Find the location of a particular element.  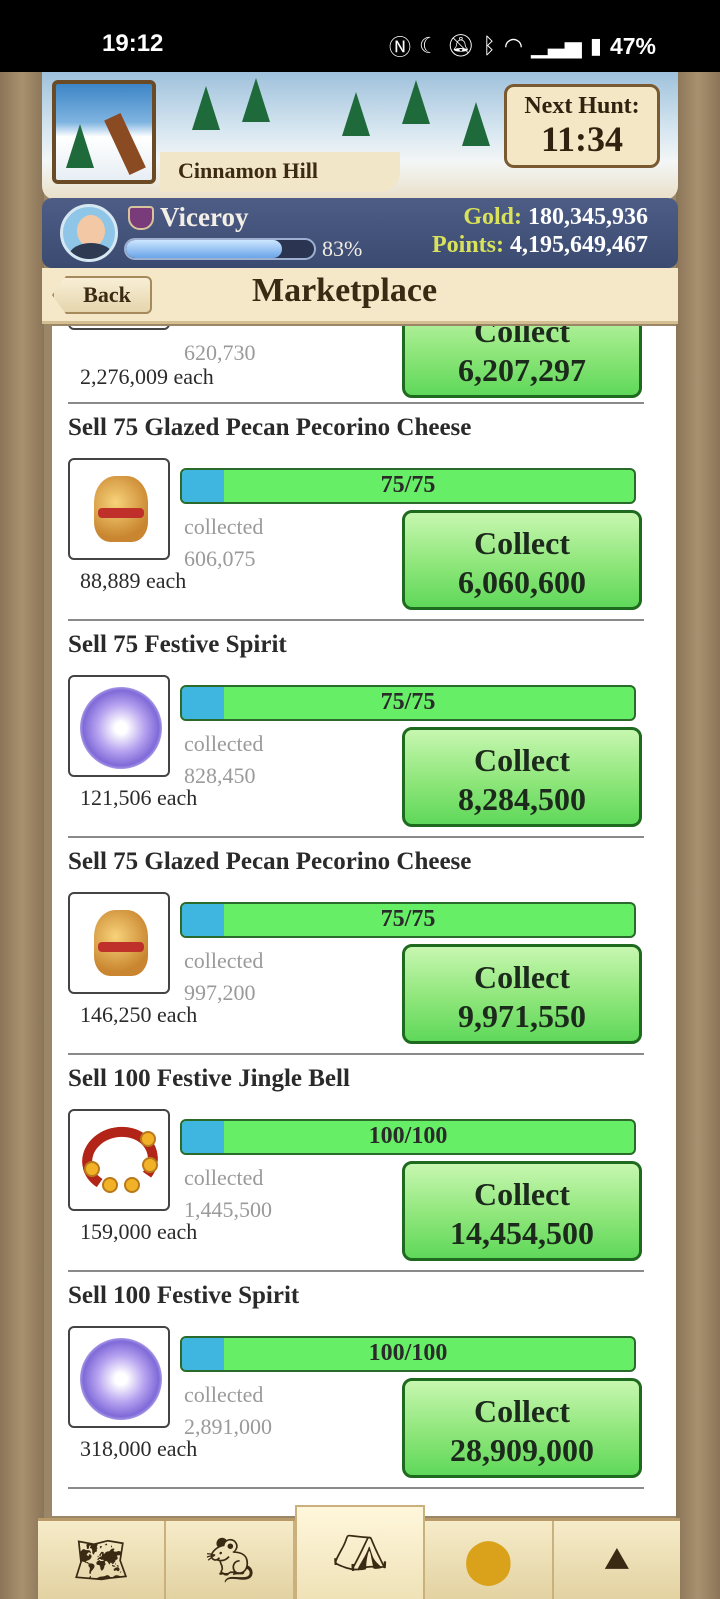

price-each: 318,000 each is located at coordinates (139, 1448).